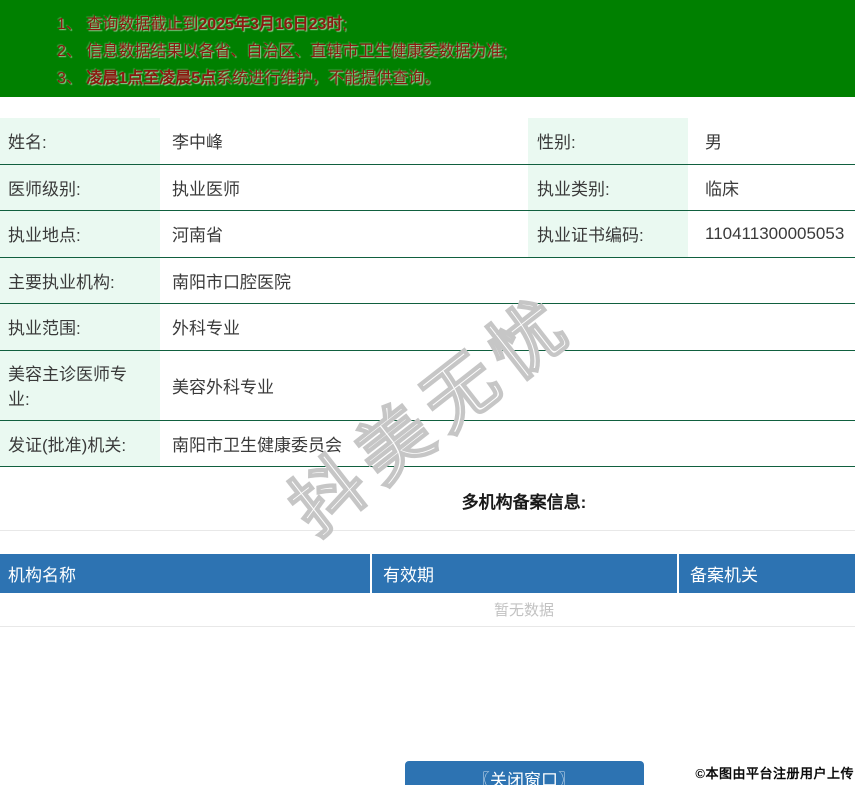 The width and height of the screenshot is (855, 785). Describe the element at coordinates (427, 187) in the screenshot. I see `table-row: 医师级别: 执业医师 执业类别: 临床` at that location.